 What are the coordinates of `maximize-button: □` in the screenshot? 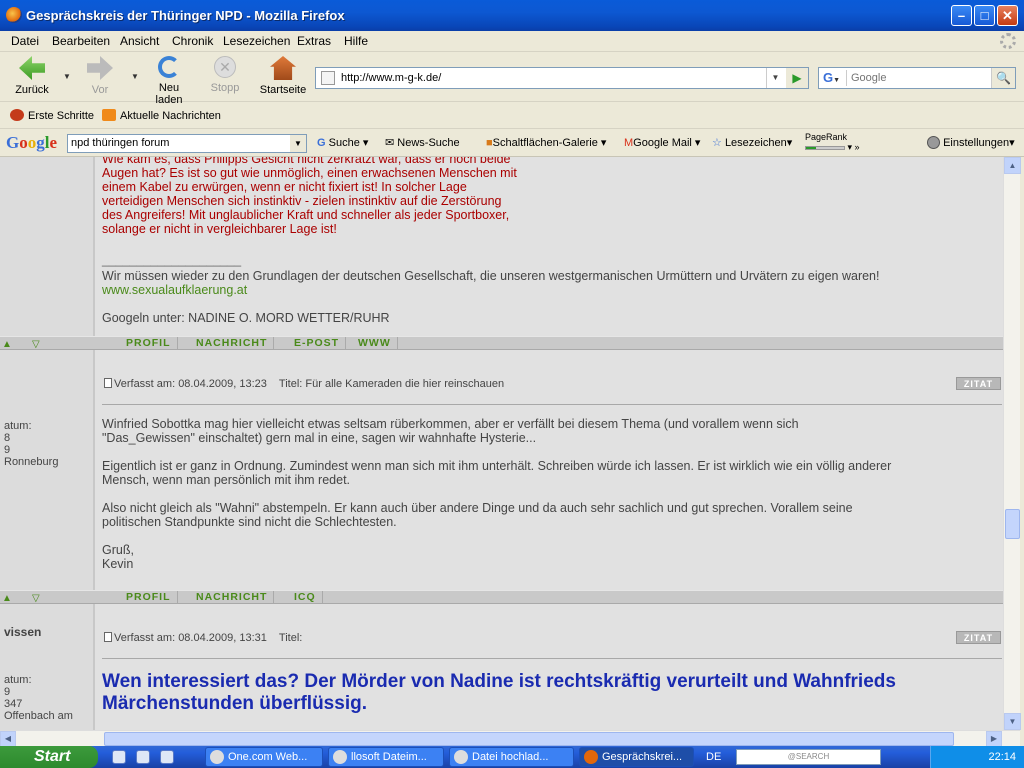 It's located at (984, 15).